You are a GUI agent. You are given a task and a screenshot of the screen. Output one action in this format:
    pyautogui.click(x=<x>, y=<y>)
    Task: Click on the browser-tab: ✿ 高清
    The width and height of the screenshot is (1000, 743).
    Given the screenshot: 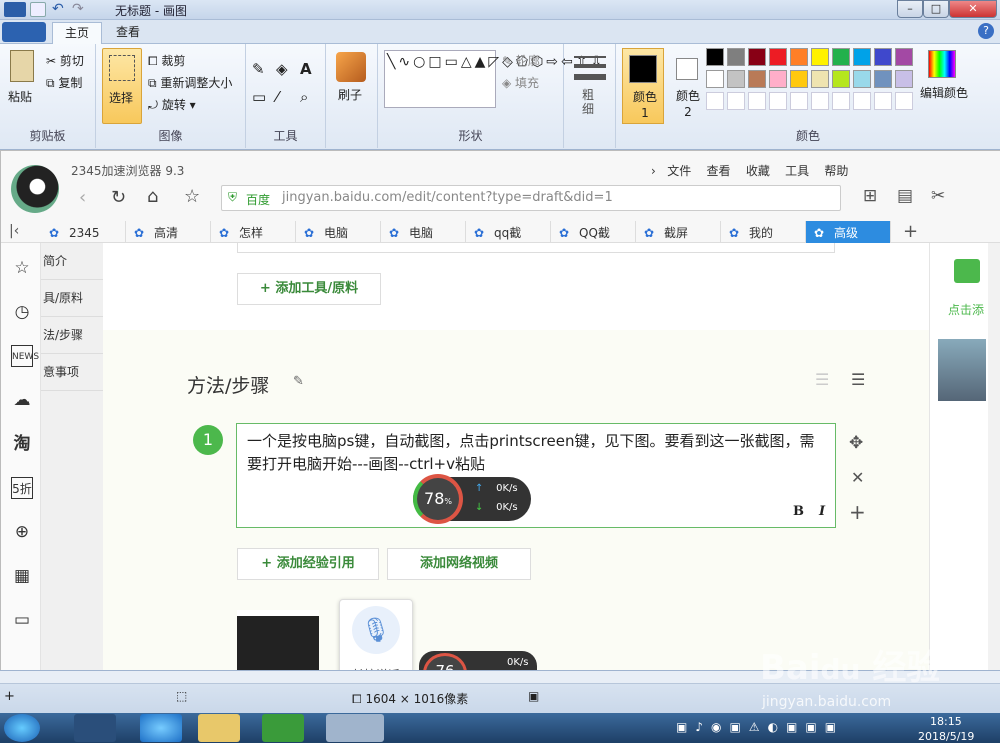 What is the action you would take?
    pyautogui.click(x=168, y=233)
    